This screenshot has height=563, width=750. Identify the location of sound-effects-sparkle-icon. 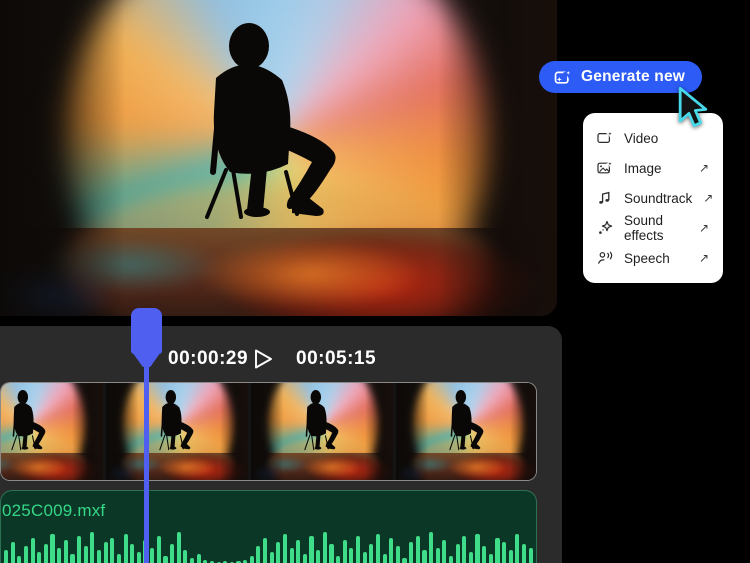
(605, 228).